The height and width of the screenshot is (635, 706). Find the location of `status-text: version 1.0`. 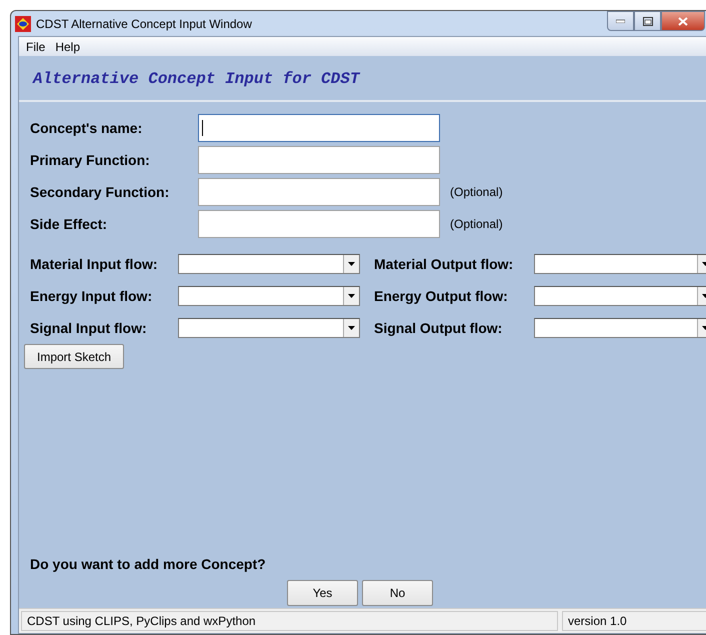

status-text: version 1.0 is located at coordinates (634, 621).